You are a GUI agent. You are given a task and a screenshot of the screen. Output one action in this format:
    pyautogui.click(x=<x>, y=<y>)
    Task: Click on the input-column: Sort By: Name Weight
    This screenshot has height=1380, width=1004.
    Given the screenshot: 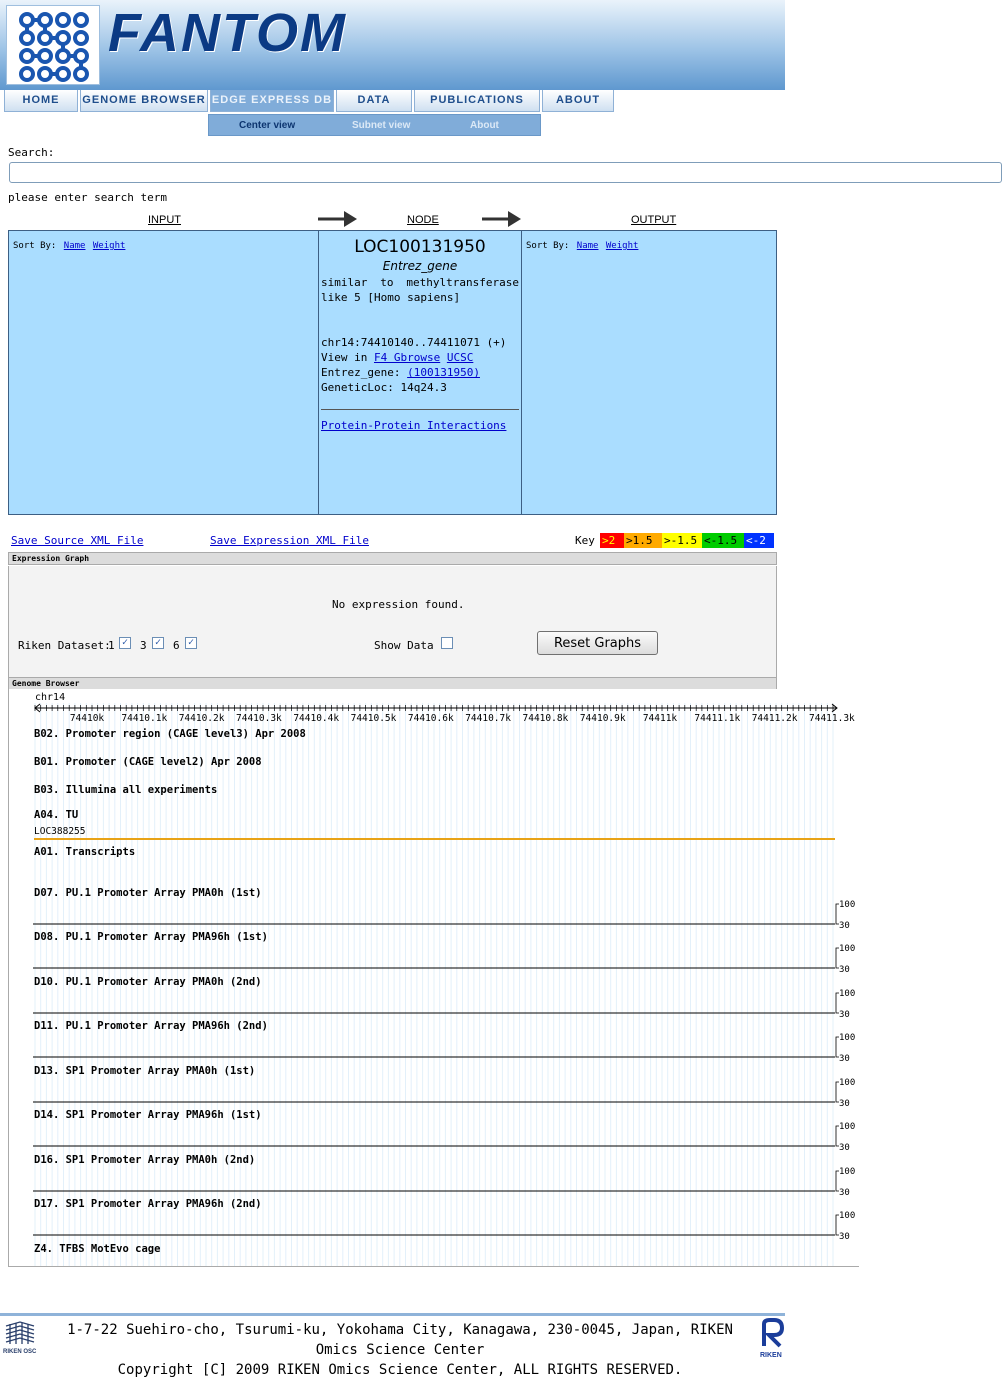 What is the action you would take?
    pyautogui.click(x=163, y=372)
    